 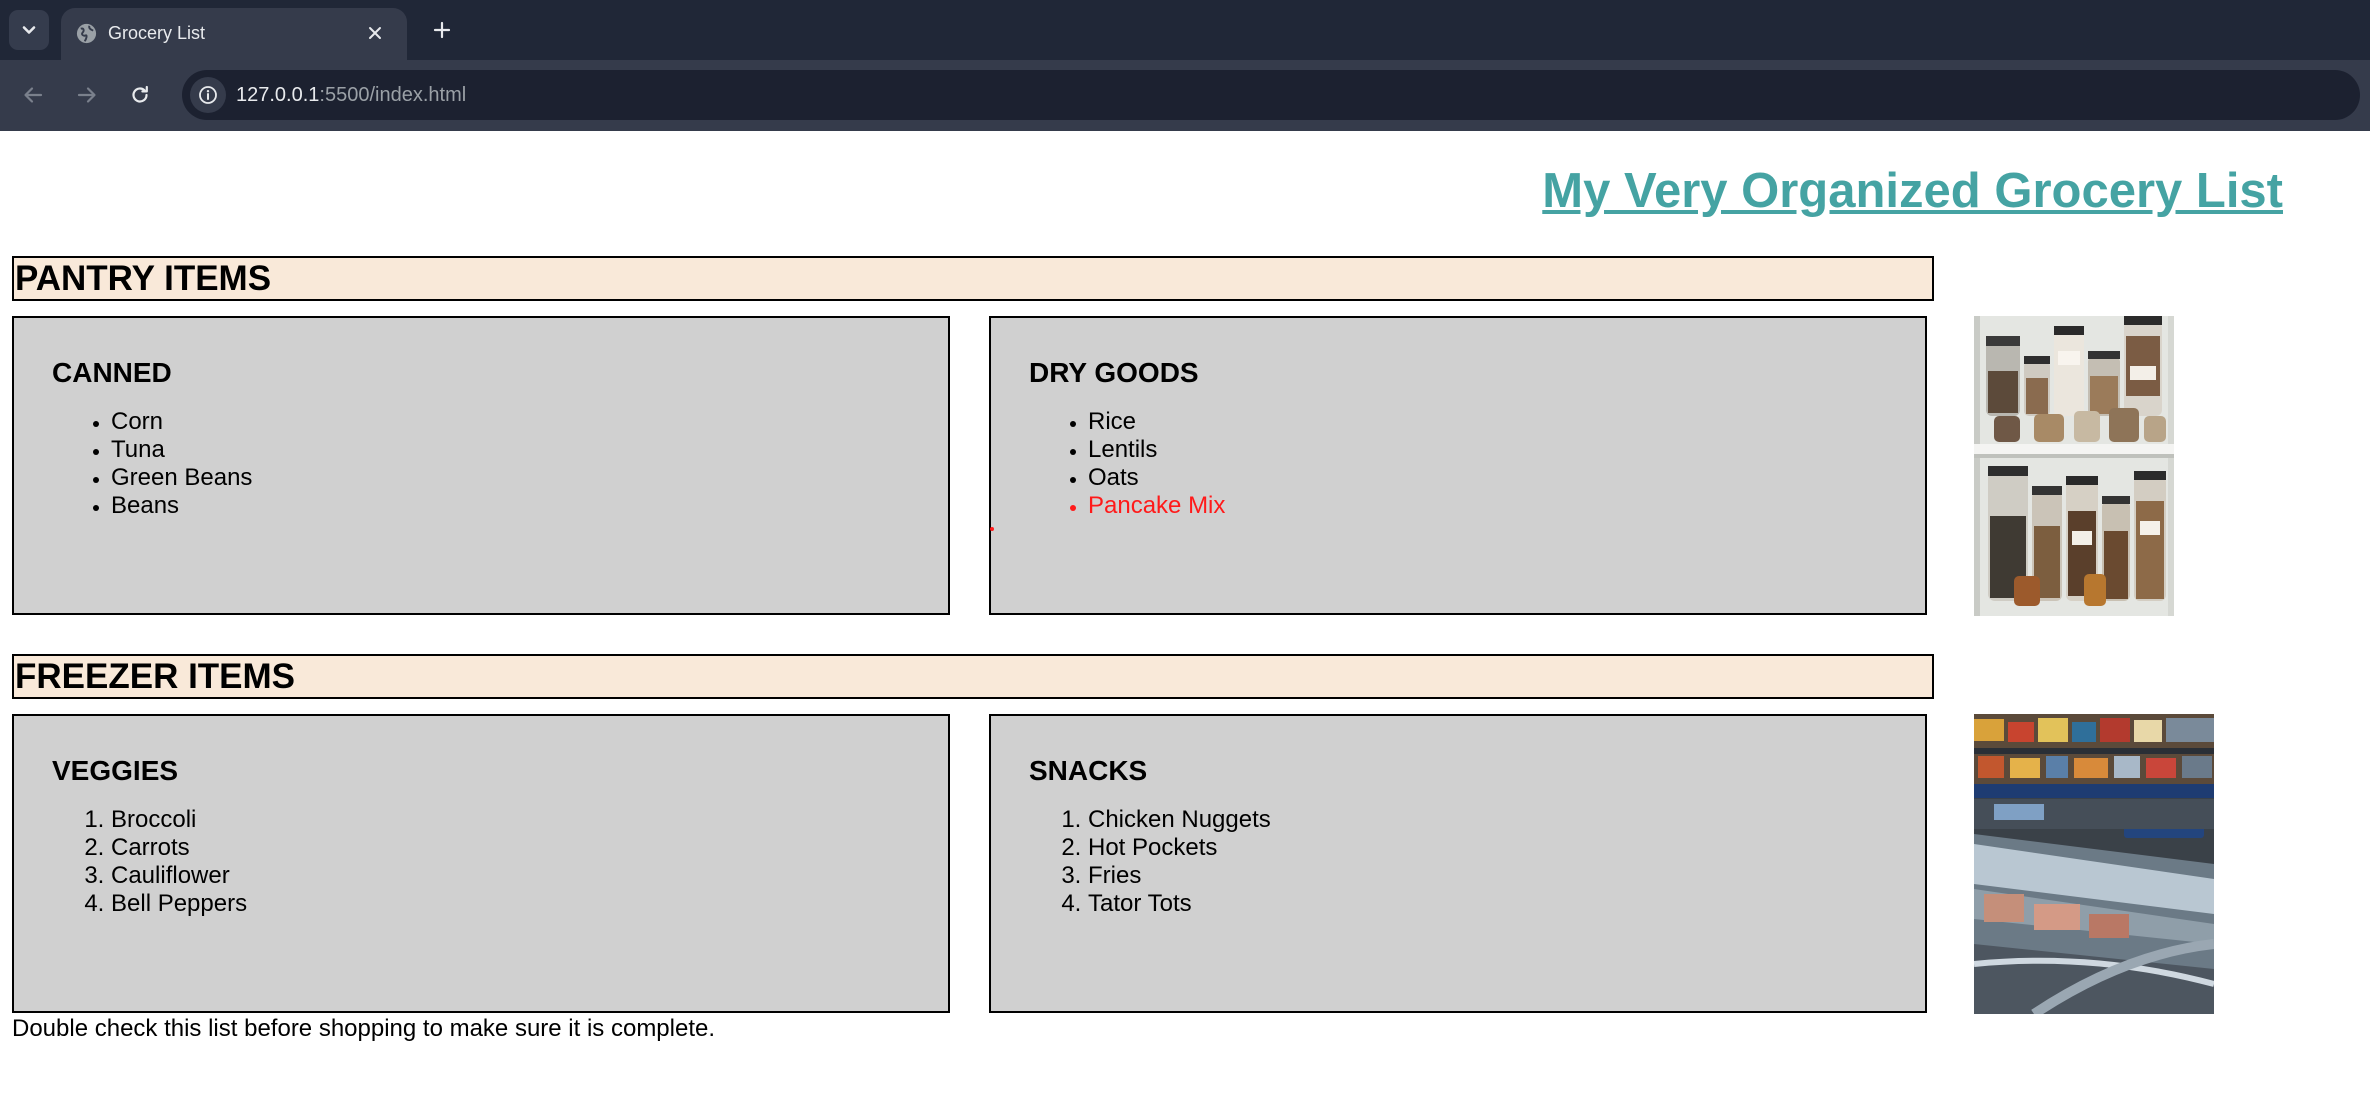 I want to click on item-list: Rice Lentils Oats Pancake Mix, so click(x=1458, y=464).